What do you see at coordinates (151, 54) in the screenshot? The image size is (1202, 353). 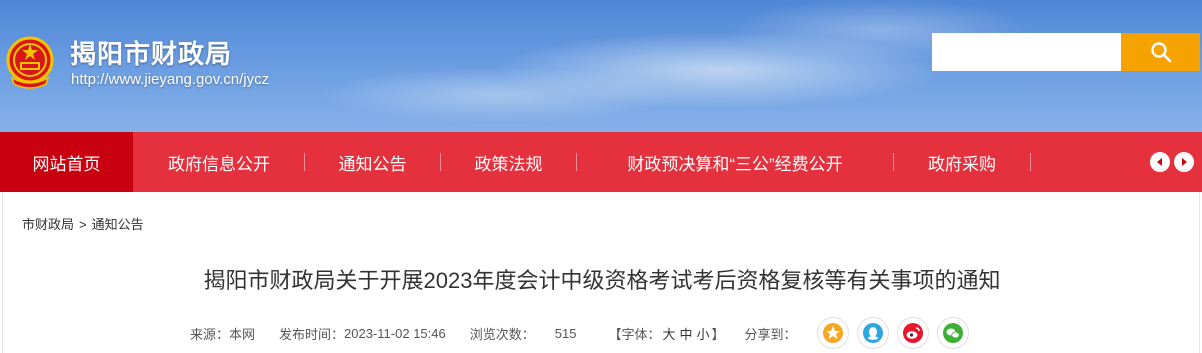 I see `site-title: 揭阳市财政局` at bounding box center [151, 54].